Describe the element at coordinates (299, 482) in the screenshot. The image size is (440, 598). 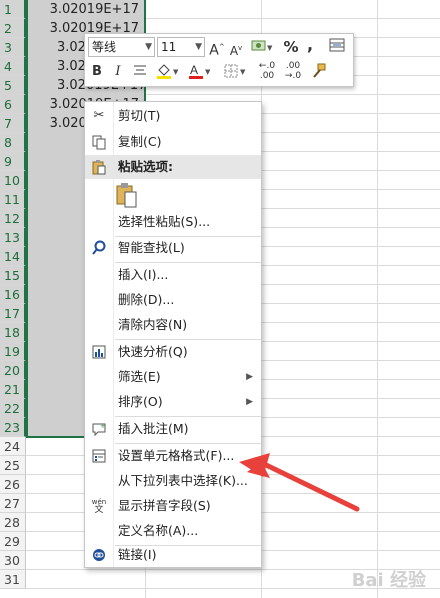
I see `annotation-arrow` at that location.